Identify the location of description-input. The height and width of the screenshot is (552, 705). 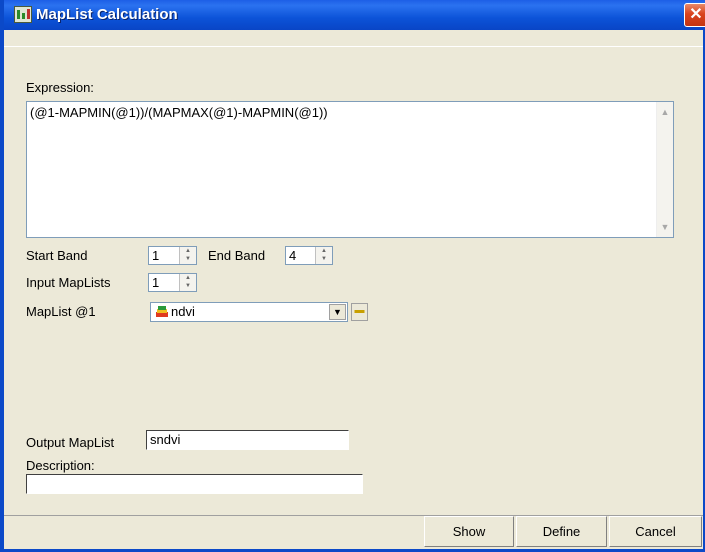
(194, 484).